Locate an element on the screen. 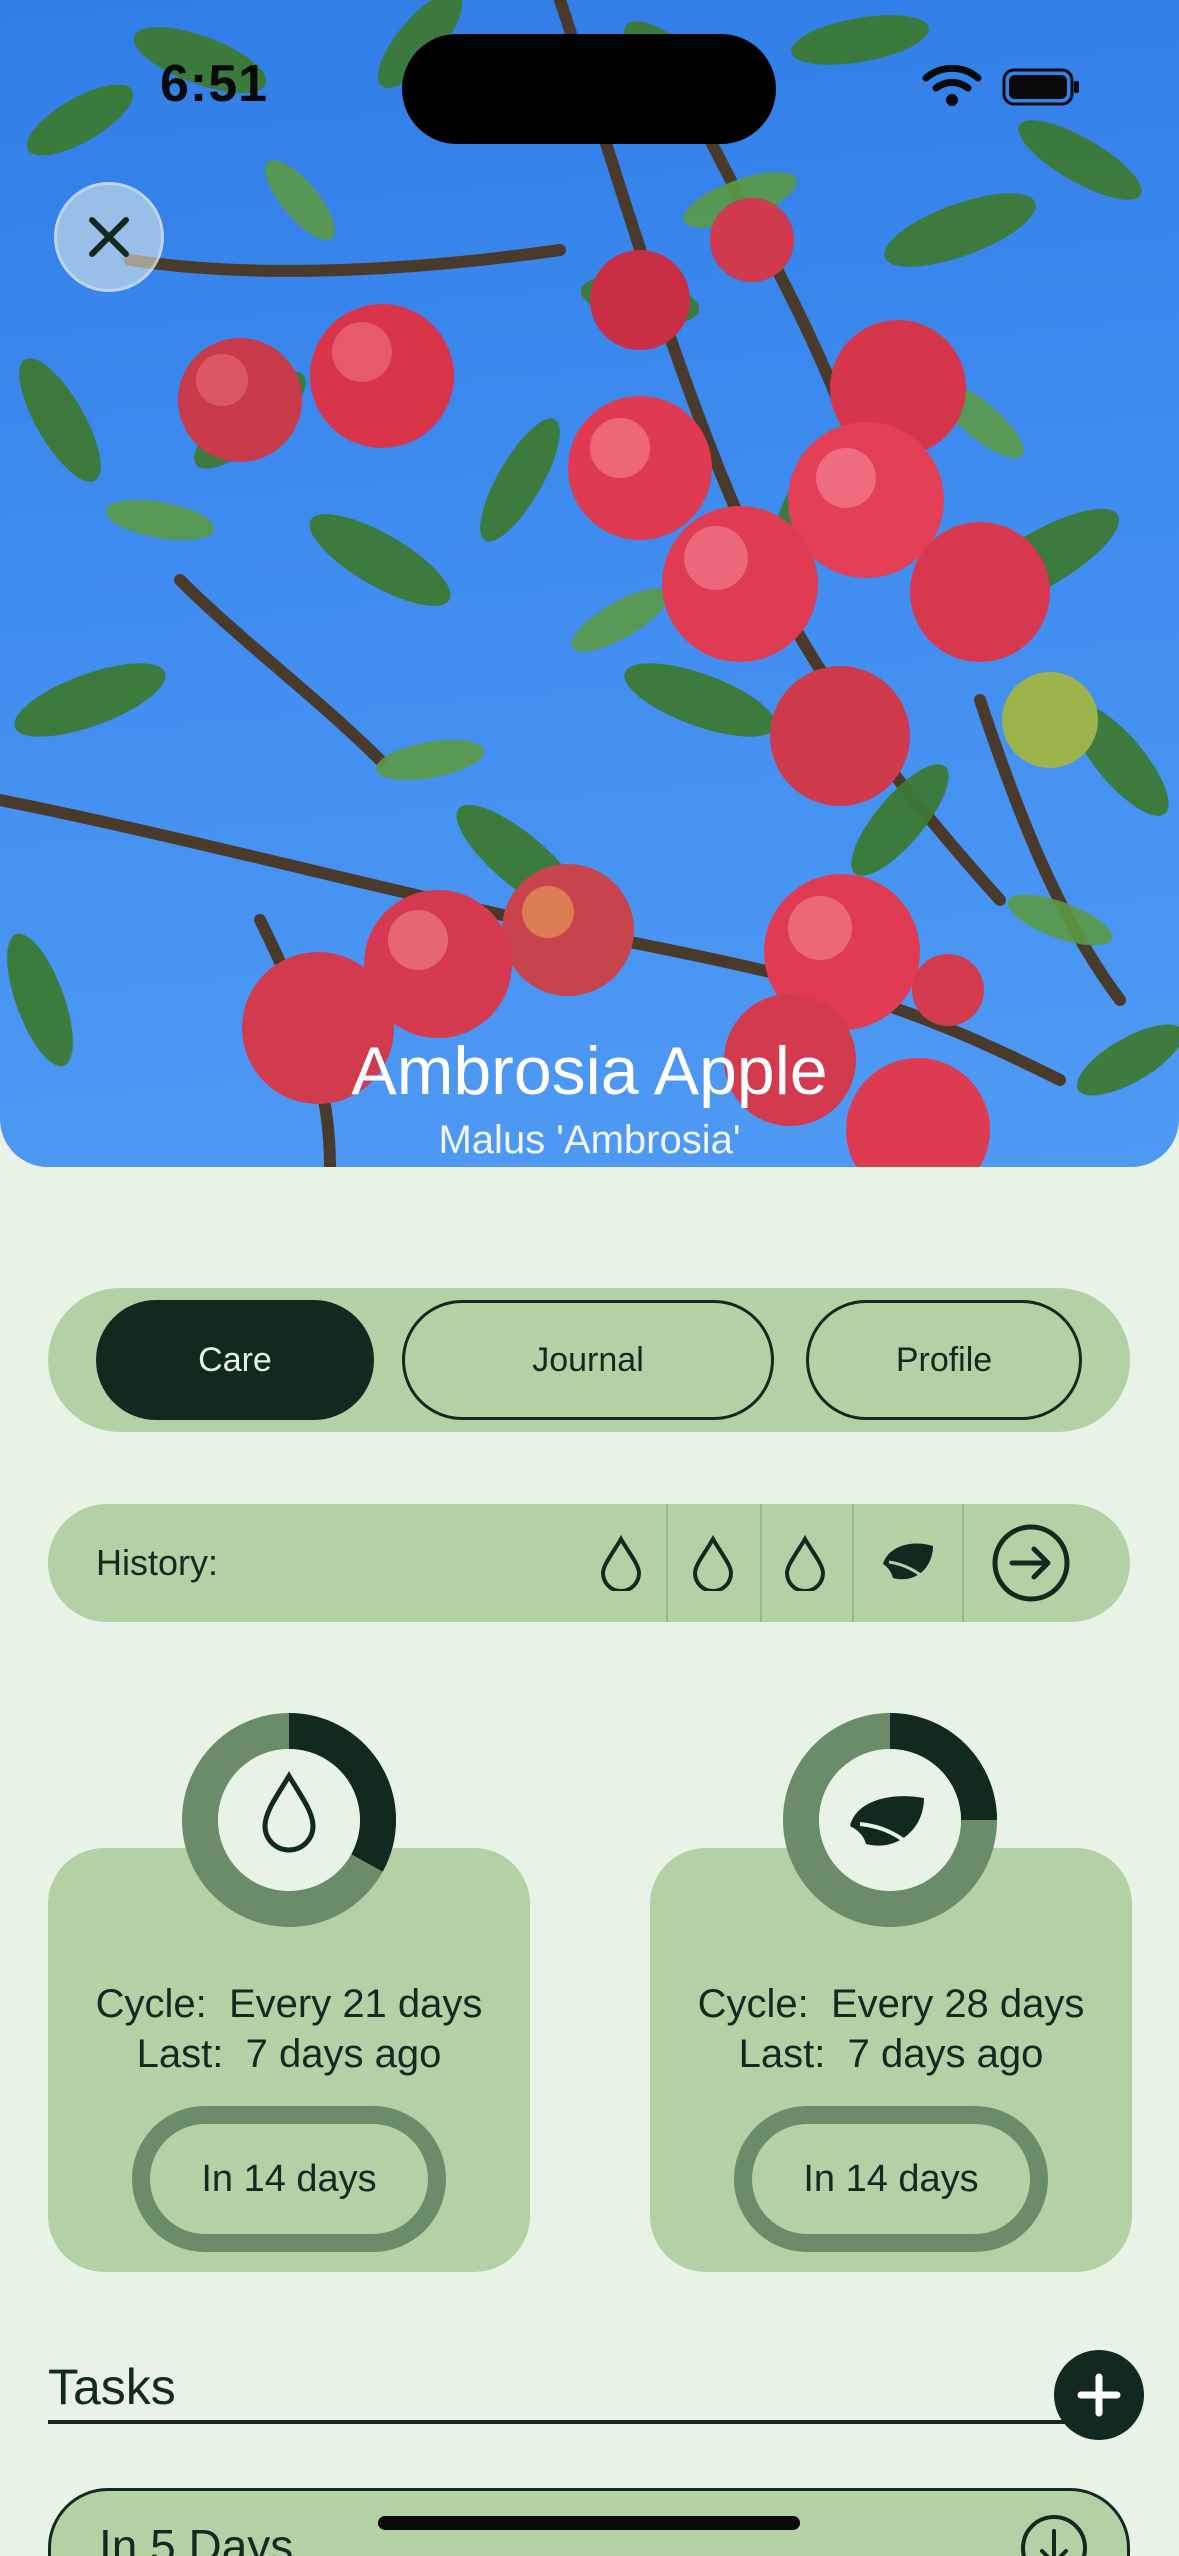 The width and height of the screenshot is (1179, 2556). fertilizing-progress-ring is located at coordinates (890, 1820).